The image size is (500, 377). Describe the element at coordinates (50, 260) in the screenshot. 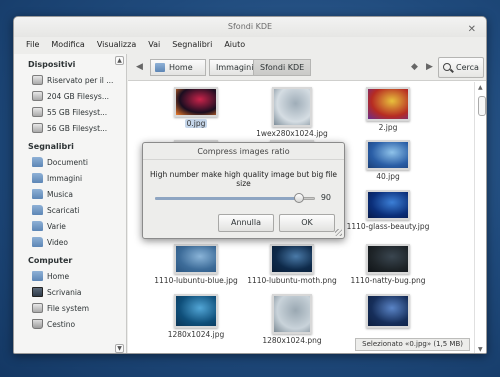

I see `computer-heading: Computer` at that location.